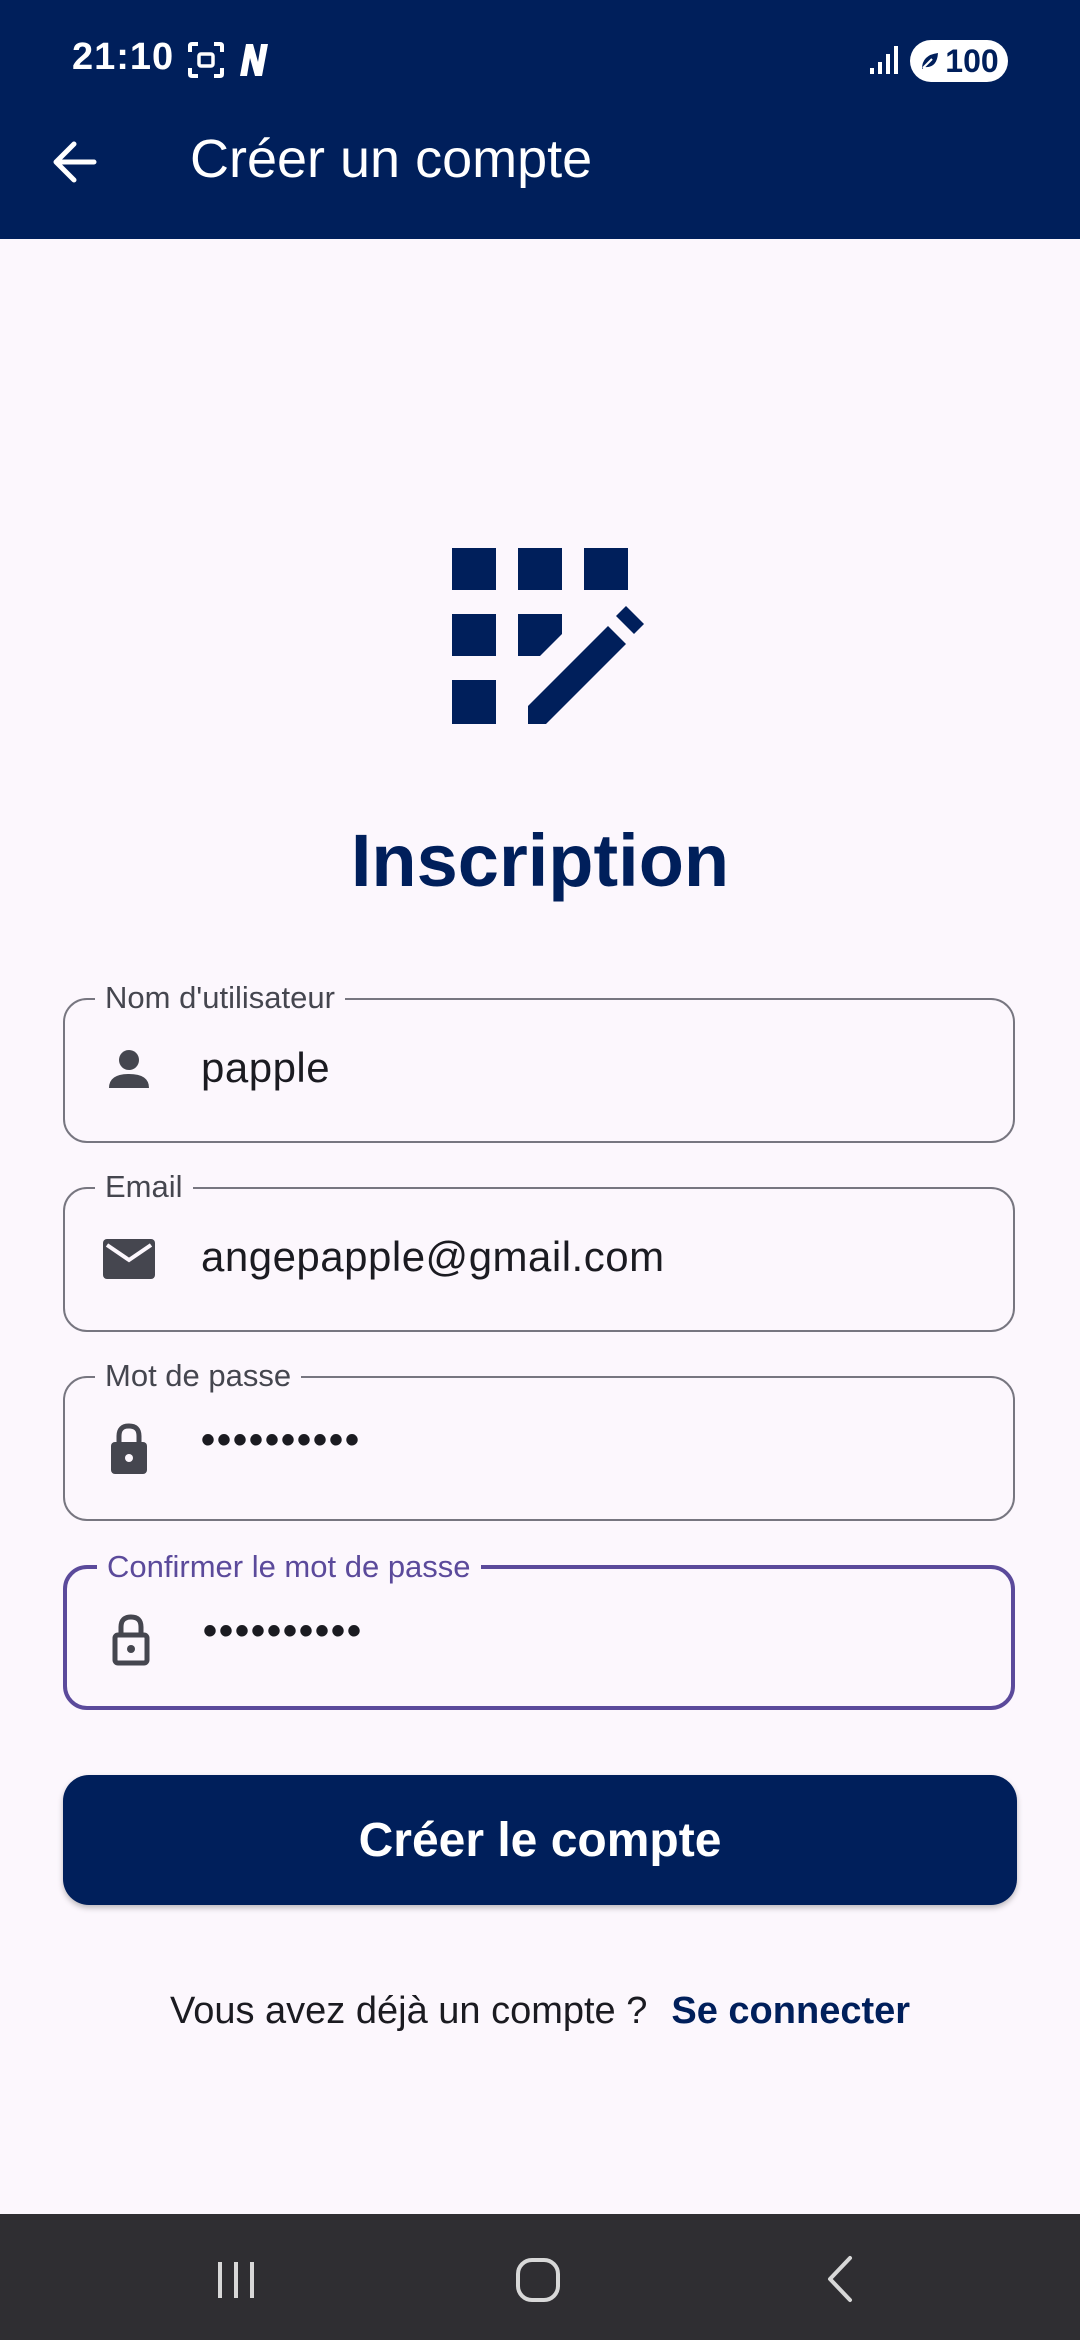 The height and width of the screenshot is (2340, 1080). Describe the element at coordinates (220, 998) in the screenshot. I see `username-label: Nom d'utilisateur` at that location.